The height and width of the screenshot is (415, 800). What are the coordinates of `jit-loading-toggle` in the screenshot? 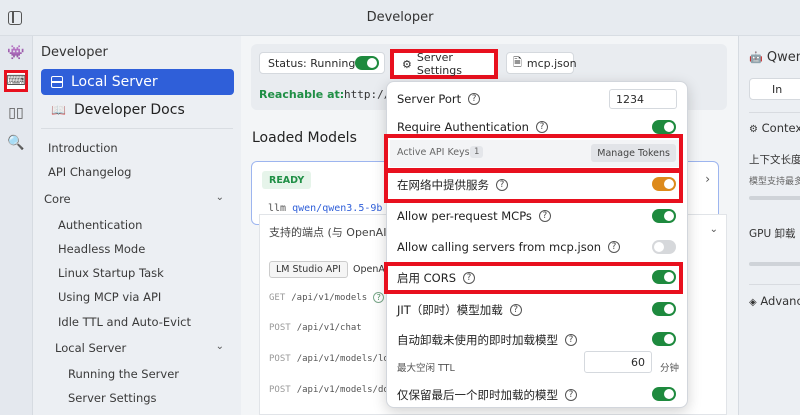 It's located at (664, 309).